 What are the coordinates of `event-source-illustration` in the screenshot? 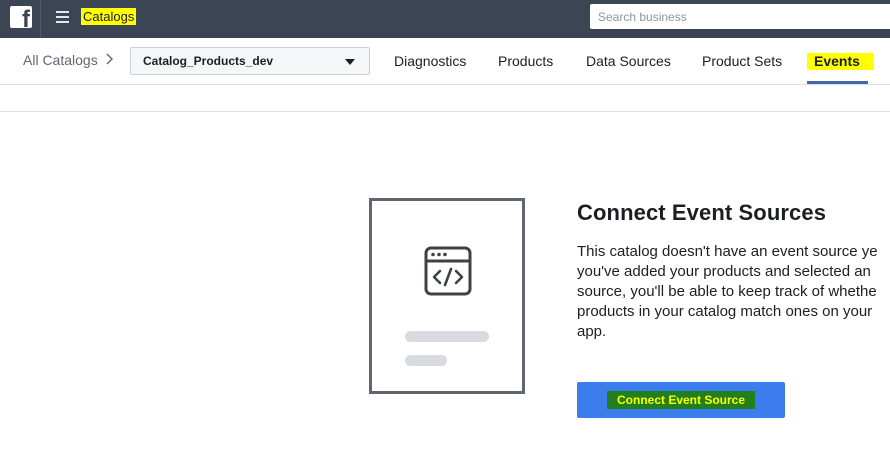 It's located at (447, 296).